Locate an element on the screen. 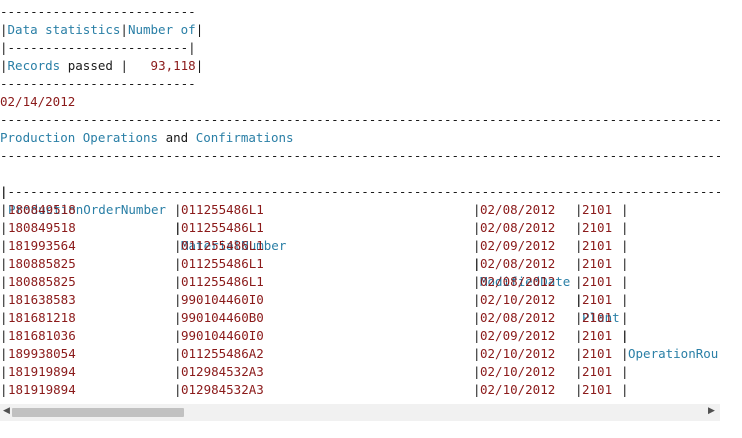 Image resolution: width=742 pixels, height=438 pixels. window-gutter is located at coordinates (731, 219).